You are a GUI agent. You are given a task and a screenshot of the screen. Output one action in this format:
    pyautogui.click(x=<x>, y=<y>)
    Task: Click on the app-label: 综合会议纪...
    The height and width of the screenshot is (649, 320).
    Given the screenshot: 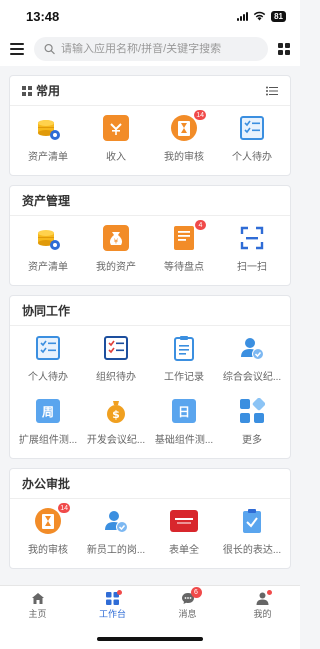 What is the action you would take?
    pyautogui.click(x=252, y=377)
    